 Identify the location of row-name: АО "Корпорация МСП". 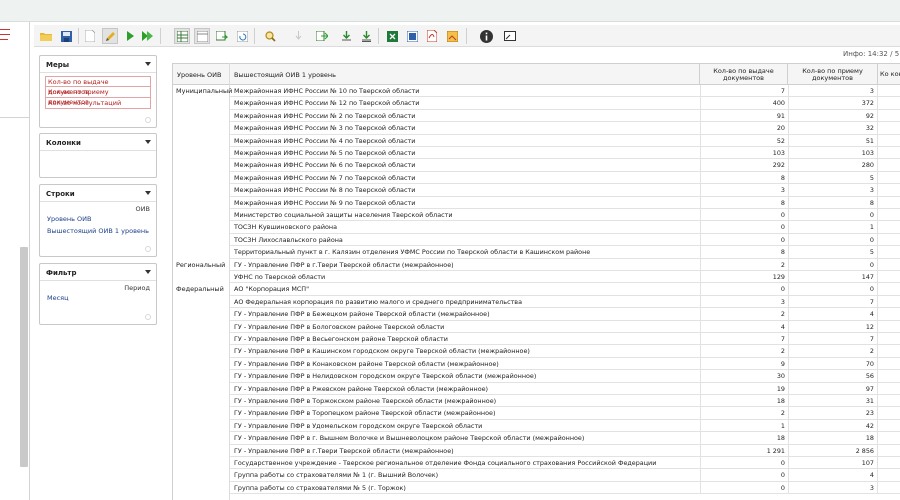
(272, 289).